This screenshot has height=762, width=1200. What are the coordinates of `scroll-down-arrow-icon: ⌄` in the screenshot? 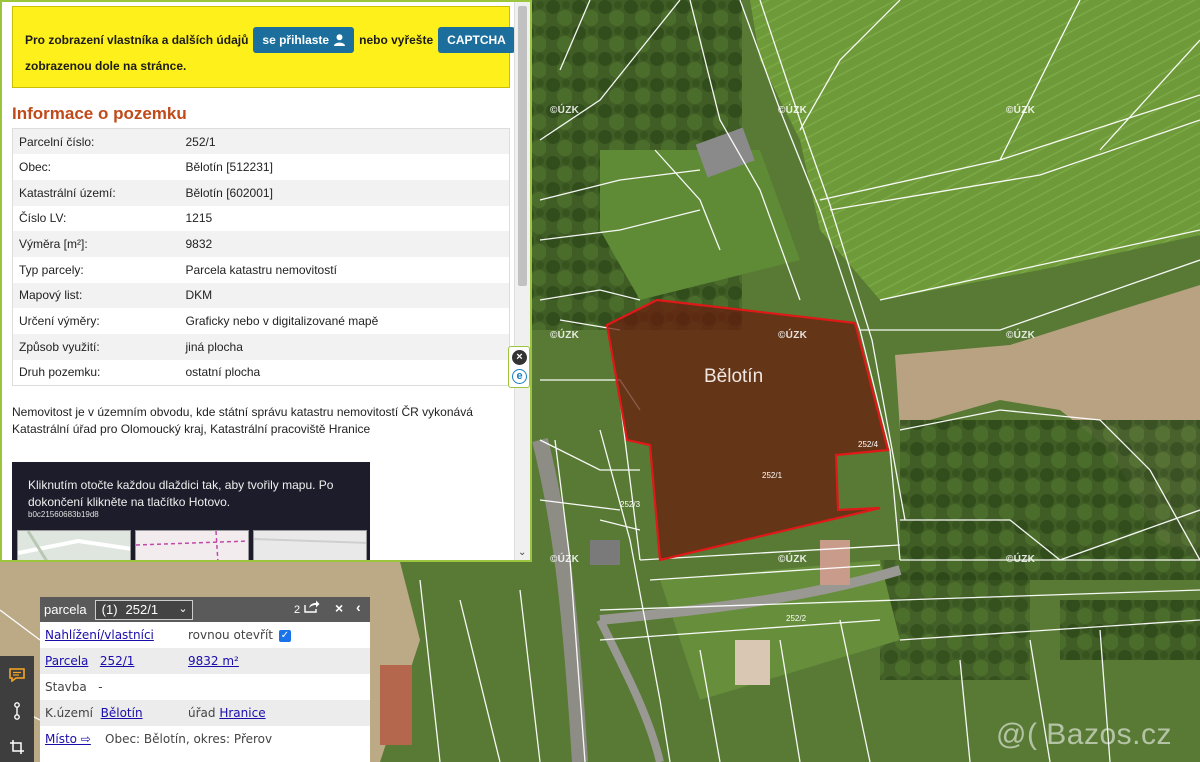 It's located at (522, 552).